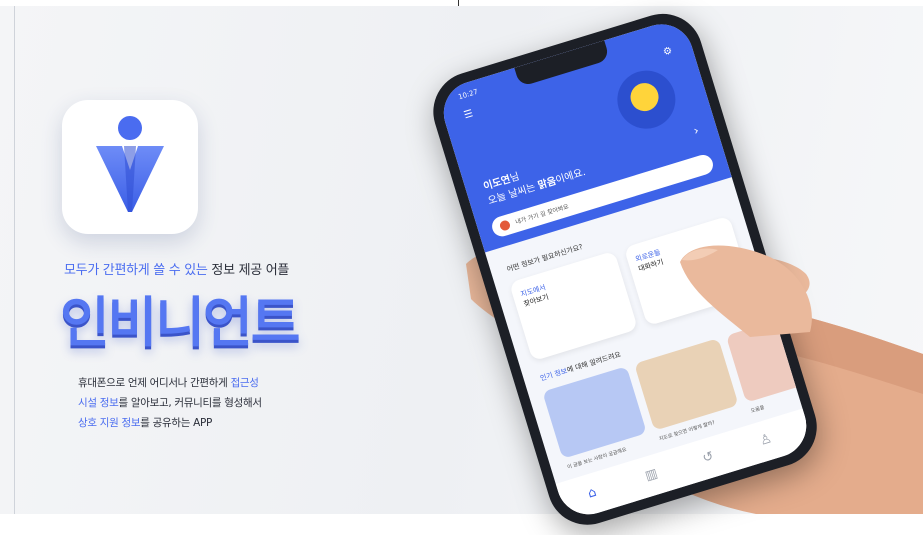 Image resolution: width=923 pixels, height=535 pixels. What do you see at coordinates (766, 440) in the screenshot?
I see `user-icon: ♙` at bounding box center [766, 440].